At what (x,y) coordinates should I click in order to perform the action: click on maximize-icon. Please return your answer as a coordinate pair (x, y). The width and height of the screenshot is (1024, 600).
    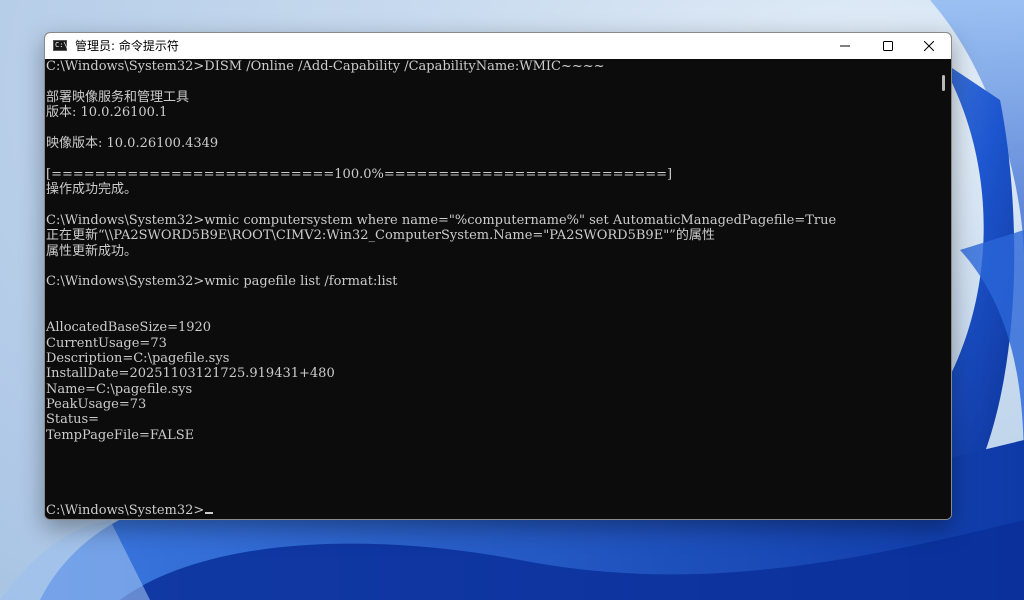
    Looking at the image, I should click on (888, 46).